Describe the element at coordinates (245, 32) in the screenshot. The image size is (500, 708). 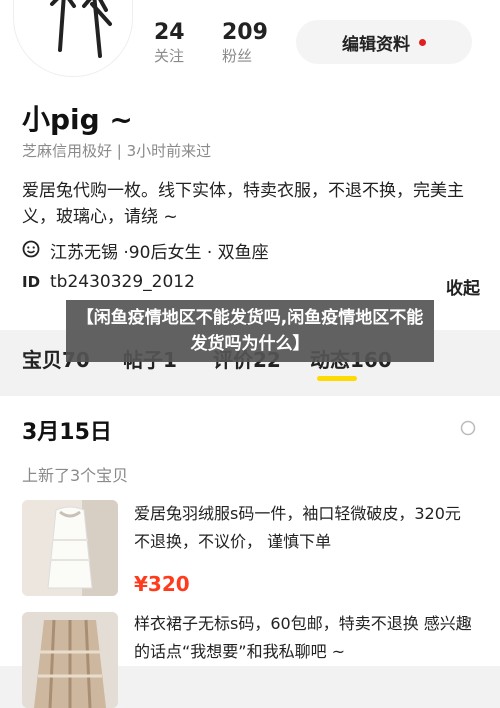
I see `fans-count: 209` at that location.